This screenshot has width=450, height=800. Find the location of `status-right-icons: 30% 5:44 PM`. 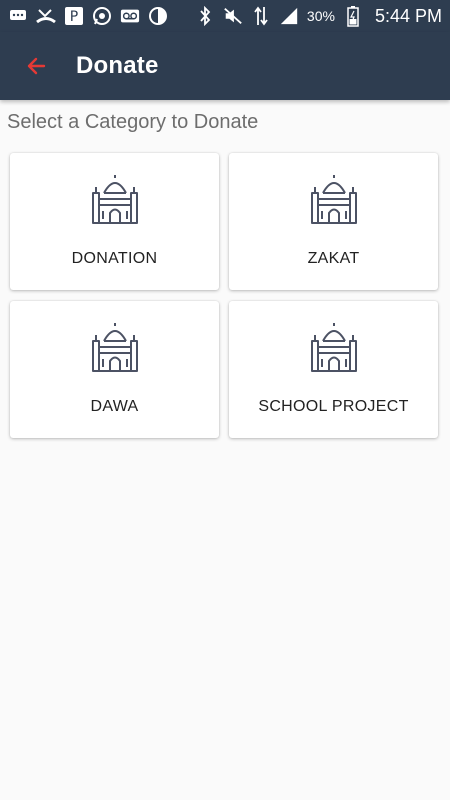

status-right-icons: 30% 5:44 PM is located at coordinates (318, 16).